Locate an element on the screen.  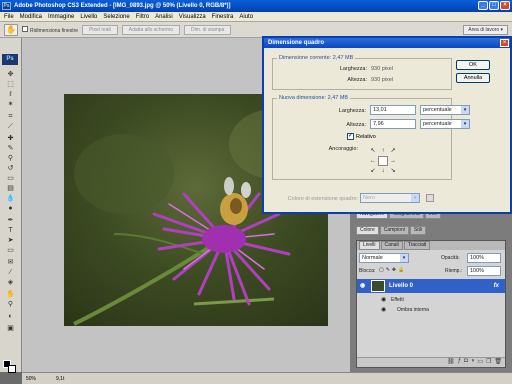
visibility-eye-icon: ◉ is located at coordinates (362, 285).